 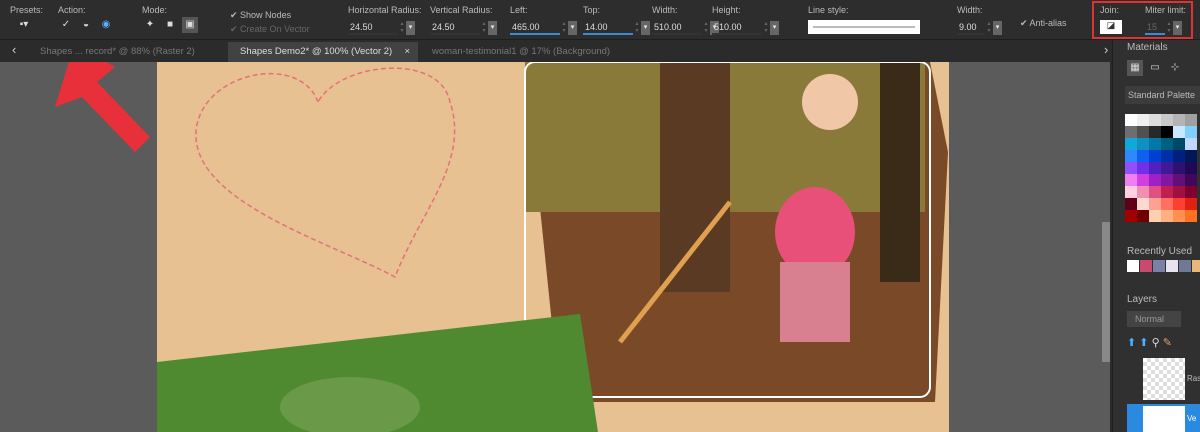 I want to click on node-edit-icon: ◒, so click(x=86, y=25).